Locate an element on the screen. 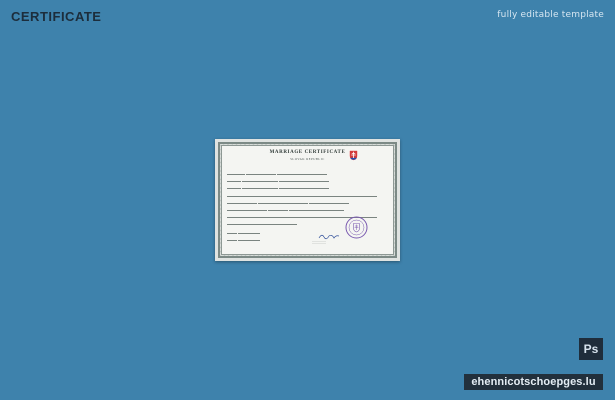 The width and height of the screenshot is (615, 400). page-title: CERTIFICATE is located at coordinates (56, 16).